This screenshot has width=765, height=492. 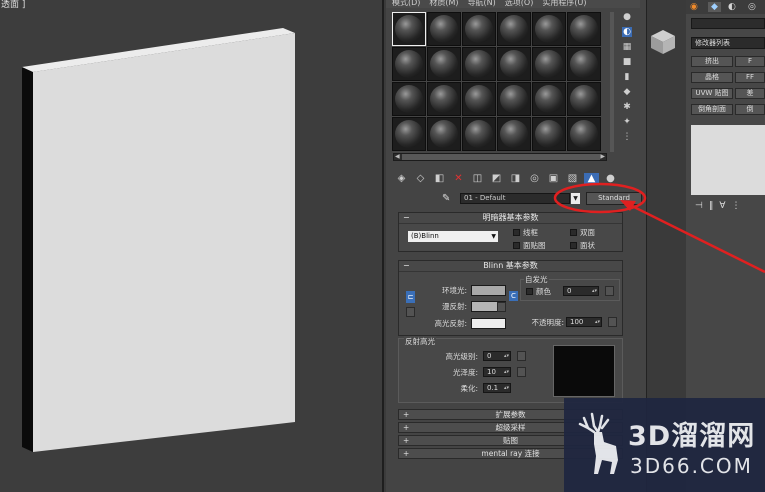 What do you see at coordinates (712, 109) in the screenshot?
I see `modifier-button-bevel-profile: 倒角剖面` at bounding box center [712, 109].